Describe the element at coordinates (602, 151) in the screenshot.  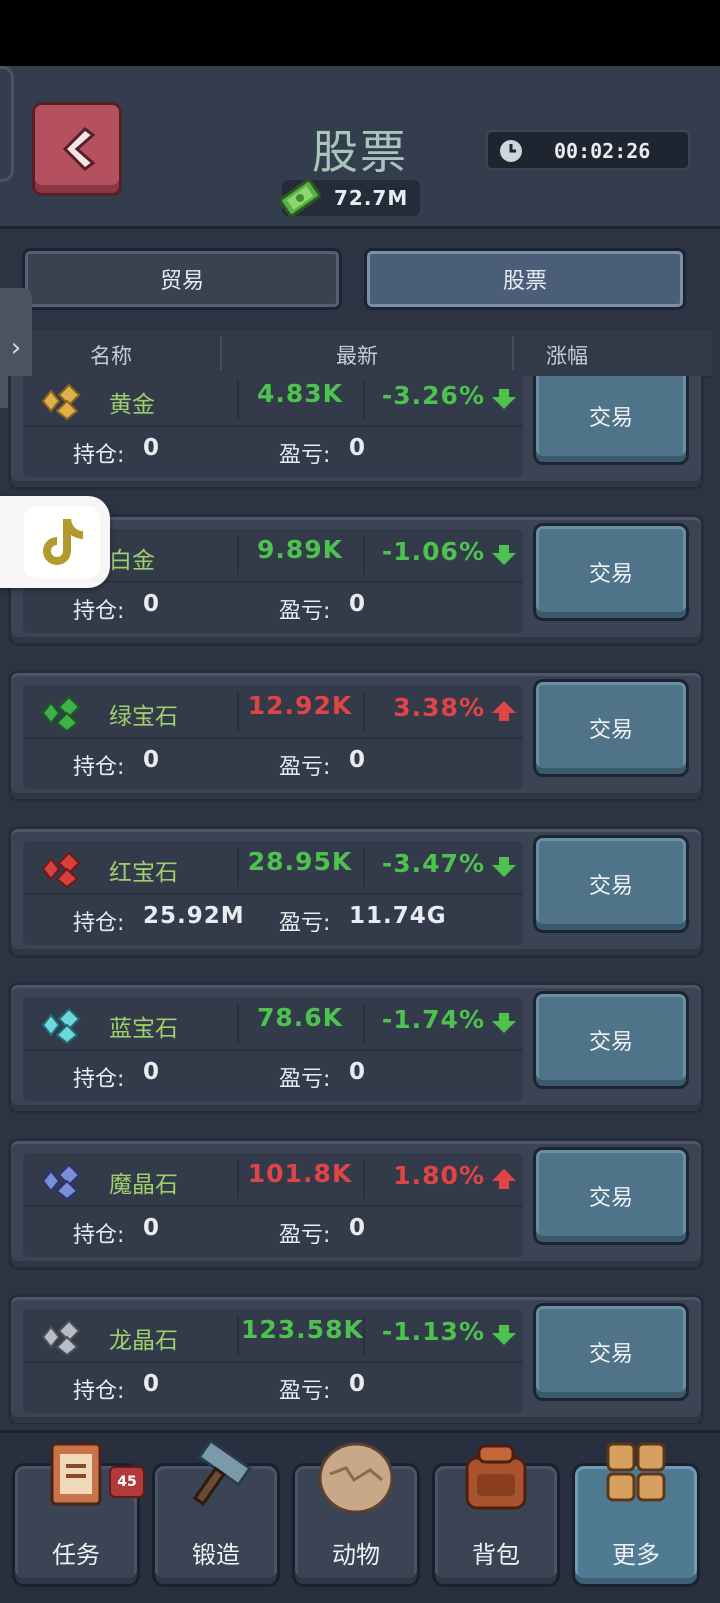
I see `timer-value: 00:02:26` at that location.